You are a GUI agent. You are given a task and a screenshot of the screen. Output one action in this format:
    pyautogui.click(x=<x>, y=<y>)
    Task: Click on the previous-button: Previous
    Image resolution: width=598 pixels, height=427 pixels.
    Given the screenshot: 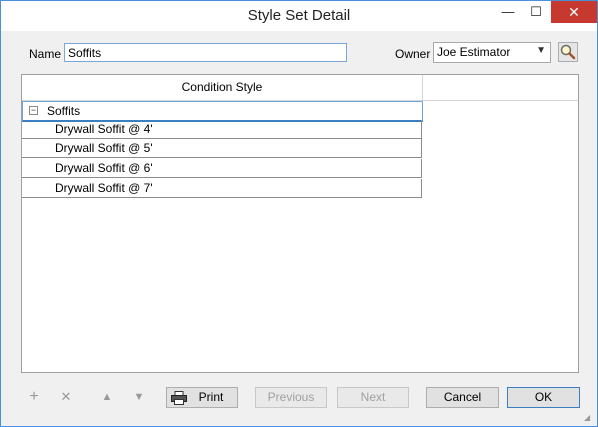 What is the action you would take?
    pyautogui.click(x=291, y=397)
    